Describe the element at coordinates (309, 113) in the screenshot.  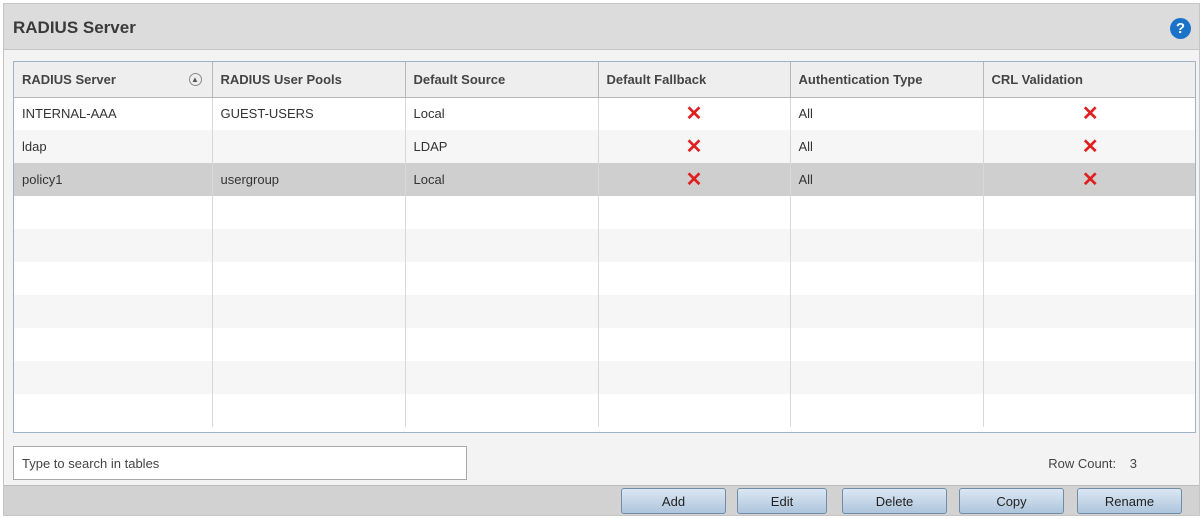
I see `cell-user-pools: GUEST-USERS` at that location.